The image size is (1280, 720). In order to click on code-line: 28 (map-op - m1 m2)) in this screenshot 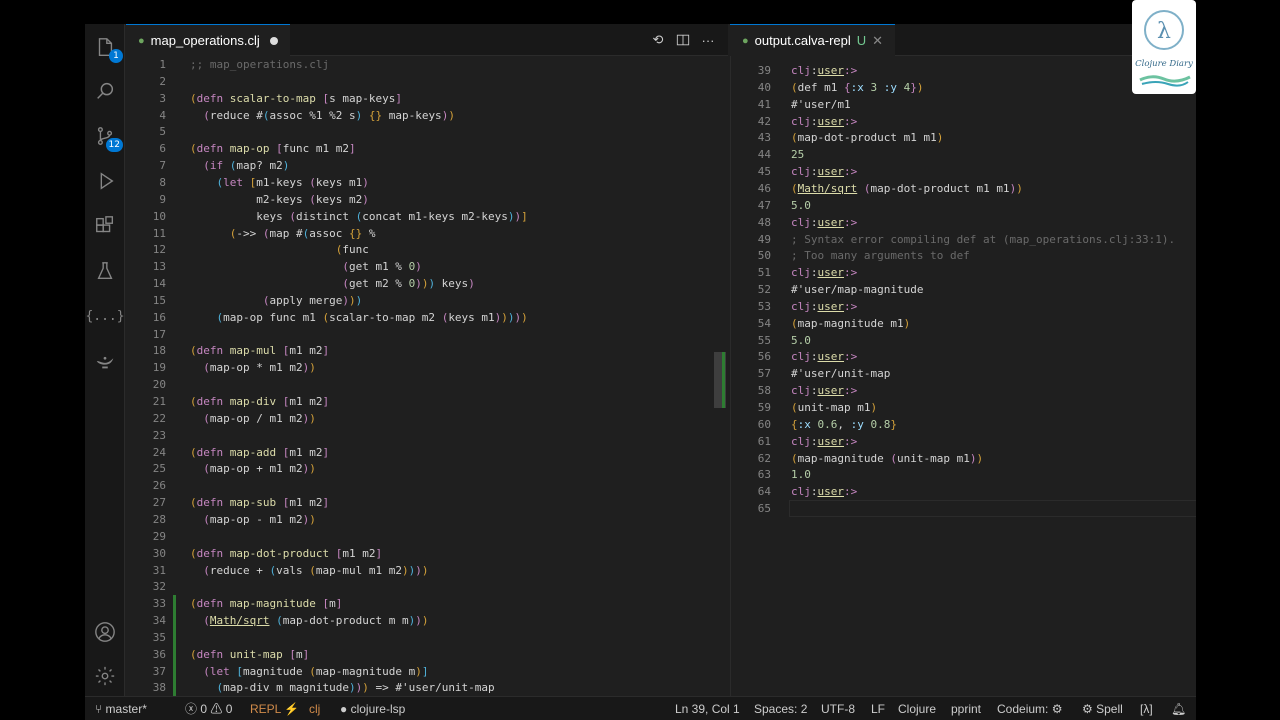, I will do `click(427, 519)`.